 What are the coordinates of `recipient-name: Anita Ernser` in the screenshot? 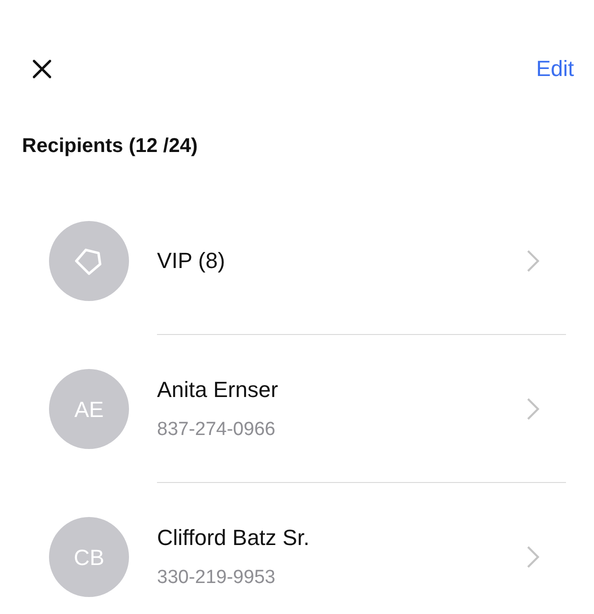 It's located at (218, 390).